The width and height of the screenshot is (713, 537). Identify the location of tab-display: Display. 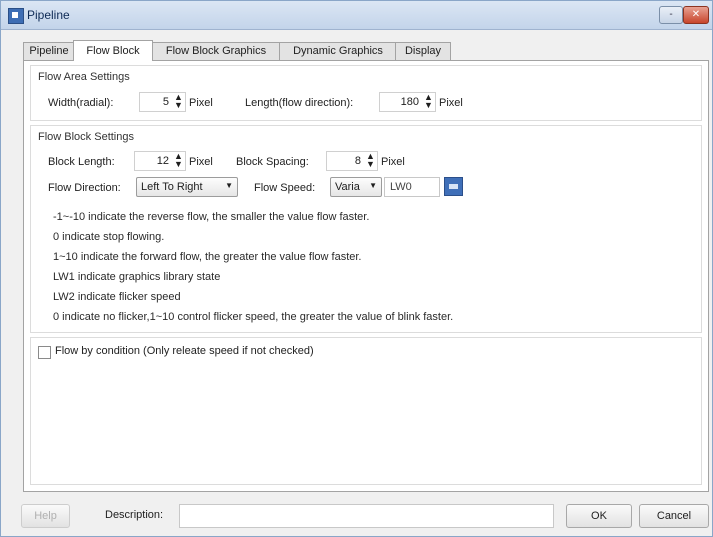
(423, 51).